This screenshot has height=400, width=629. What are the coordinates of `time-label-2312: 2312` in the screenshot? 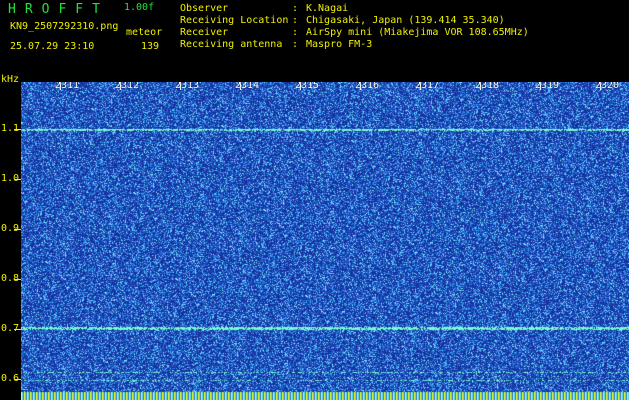 It's located at (127, 86).